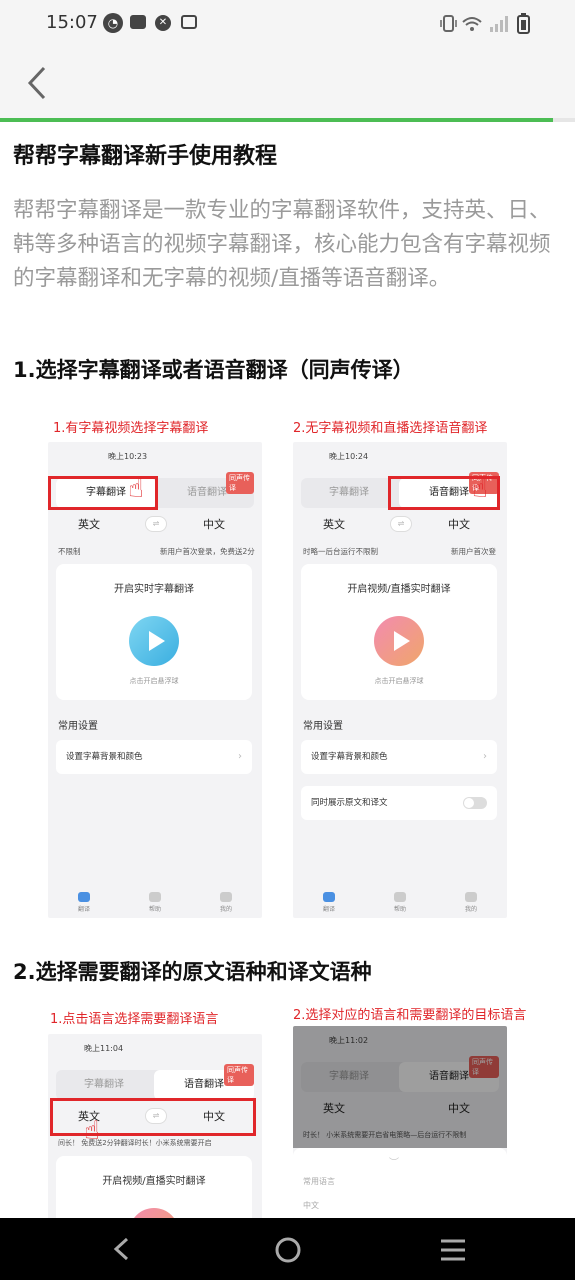 This screenshot has height=1280, width=575. Describe the element at coordinates (485, 23) in the screenshot. I see `system-indicators` at that location.